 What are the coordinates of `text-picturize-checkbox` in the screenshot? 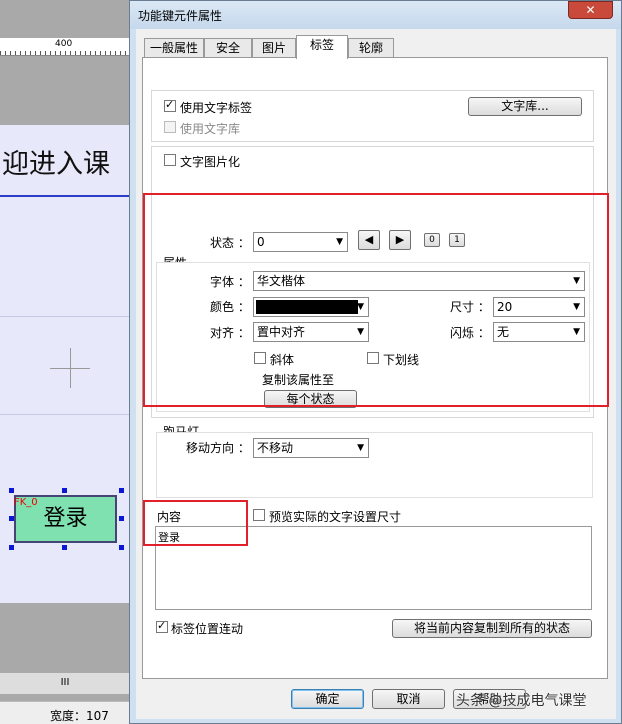 It's located at (170, 160).